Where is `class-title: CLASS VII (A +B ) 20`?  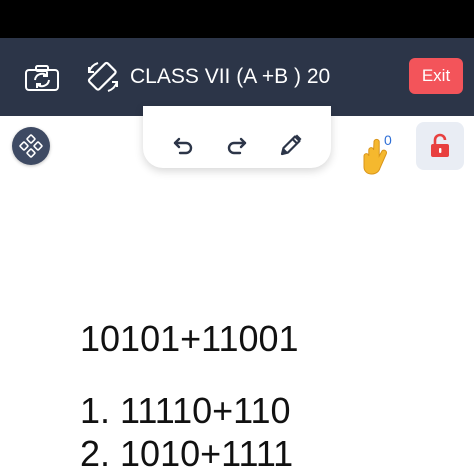
class-title: CLASS VII (A +B ) 20 is located at coordinates (230, 76).